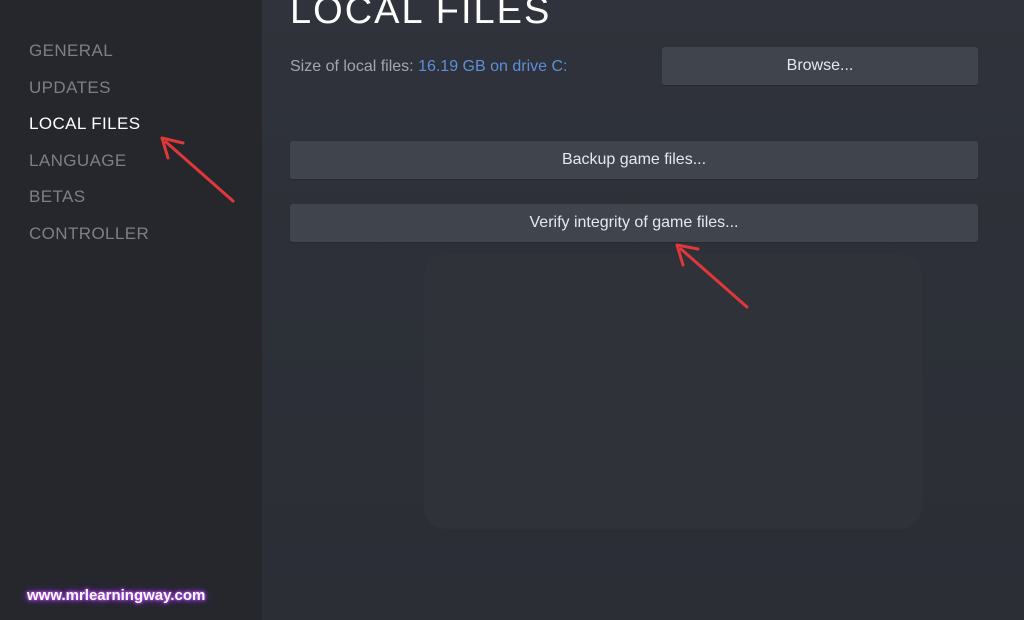  What do you see at coordinates (71, 51) in the screenshot?
I see `sidebar-item-general: GENERAL` at bounding box center [71, 51].